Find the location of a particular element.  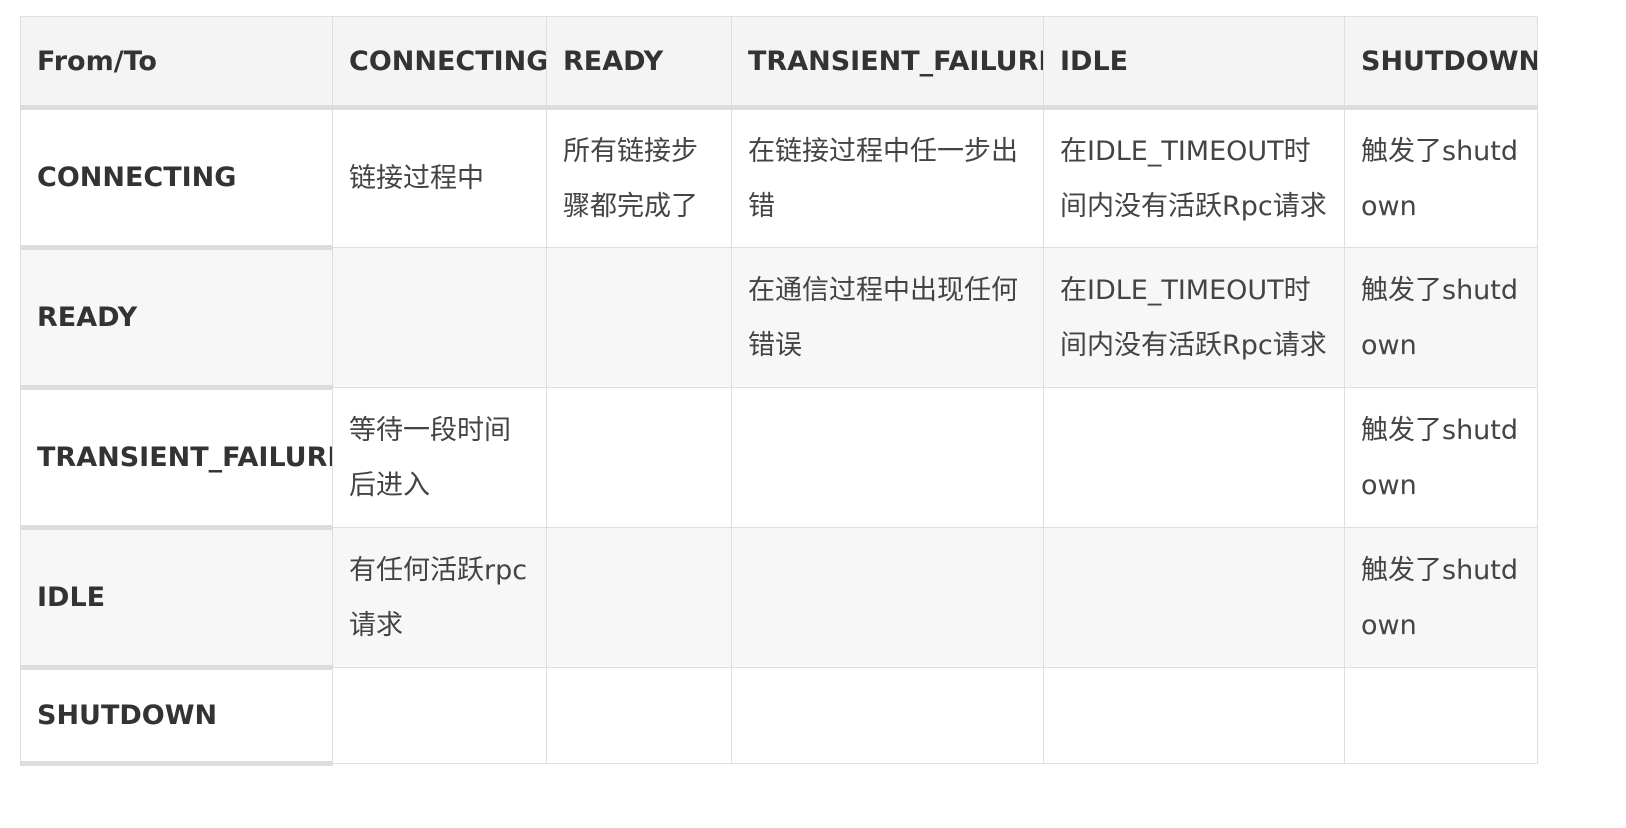

table-cell: 等待一段时间后进入 is located at coordinates (439, 457).